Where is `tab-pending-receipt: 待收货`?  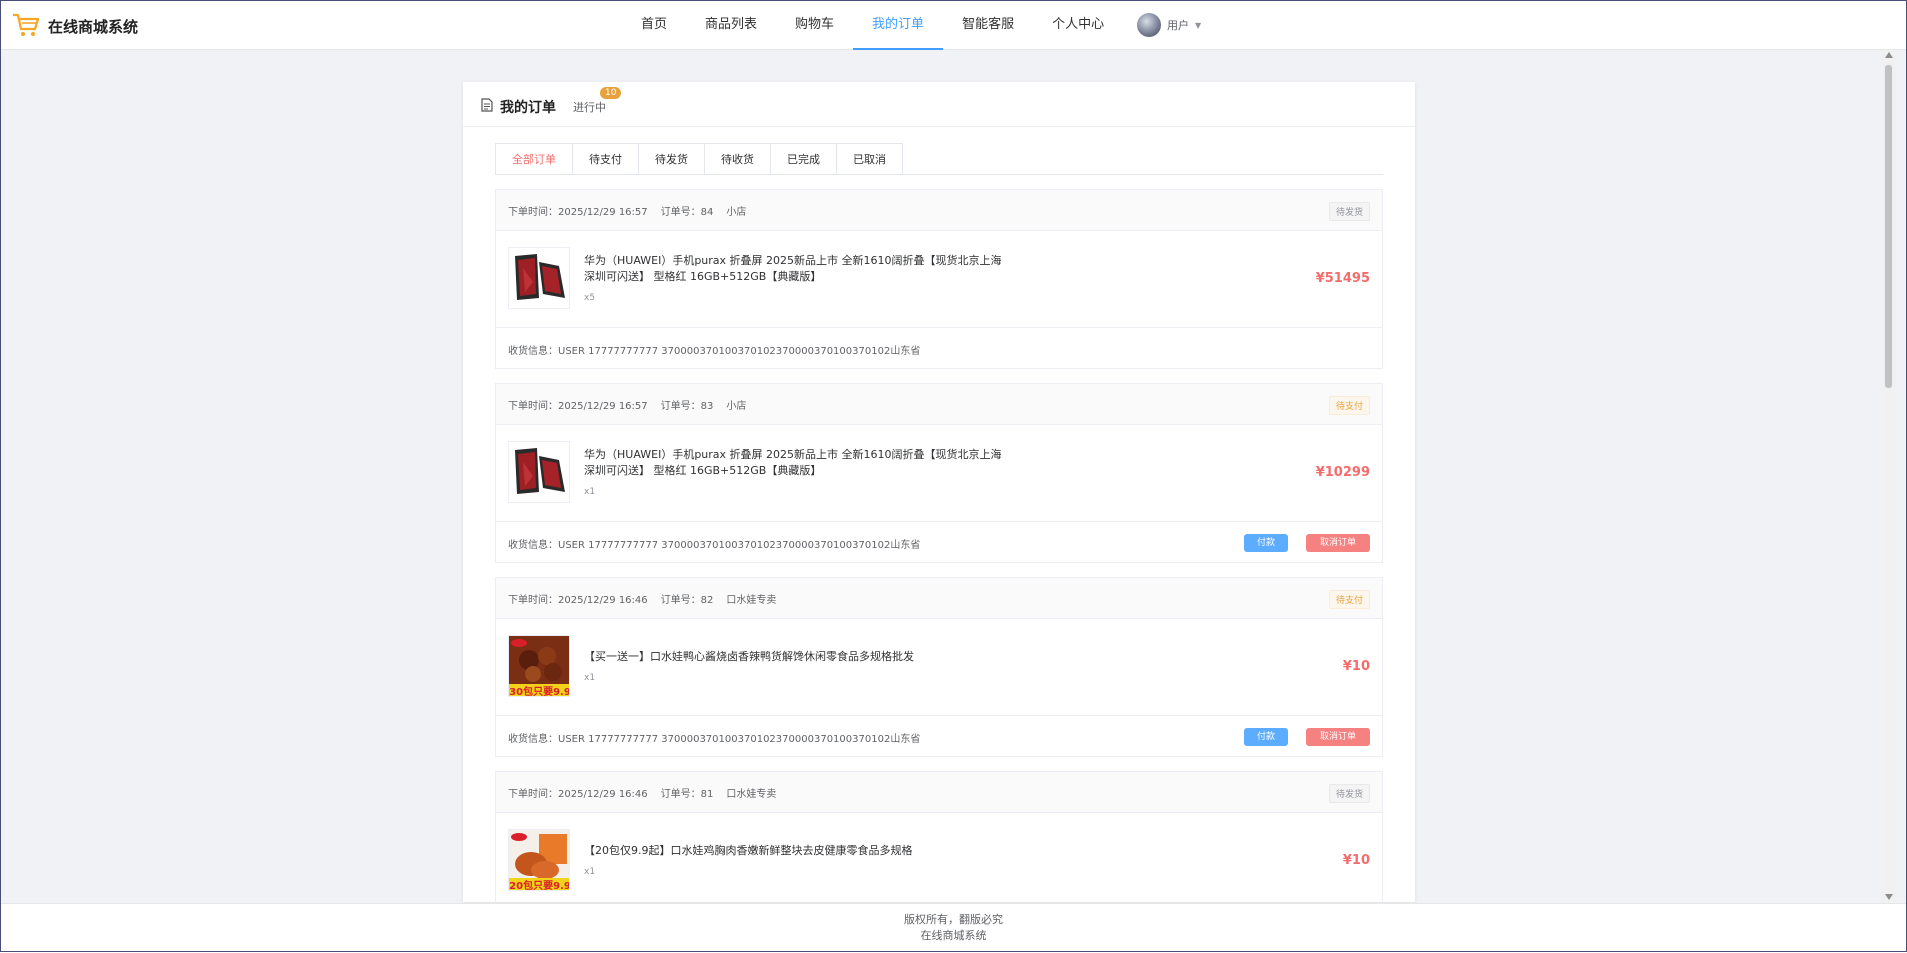
tab-pending-receipt: 待收货 is located at coordinates (738, 159).